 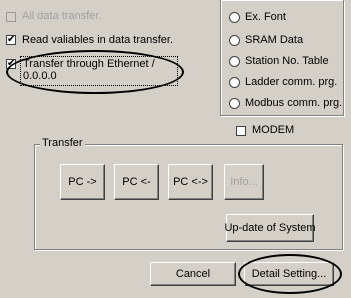 What do you see at coordinates (274, 40) in the screenshot?
I see `radio-sram-data-label: SRAM Data` at bounding box center [274, 40].